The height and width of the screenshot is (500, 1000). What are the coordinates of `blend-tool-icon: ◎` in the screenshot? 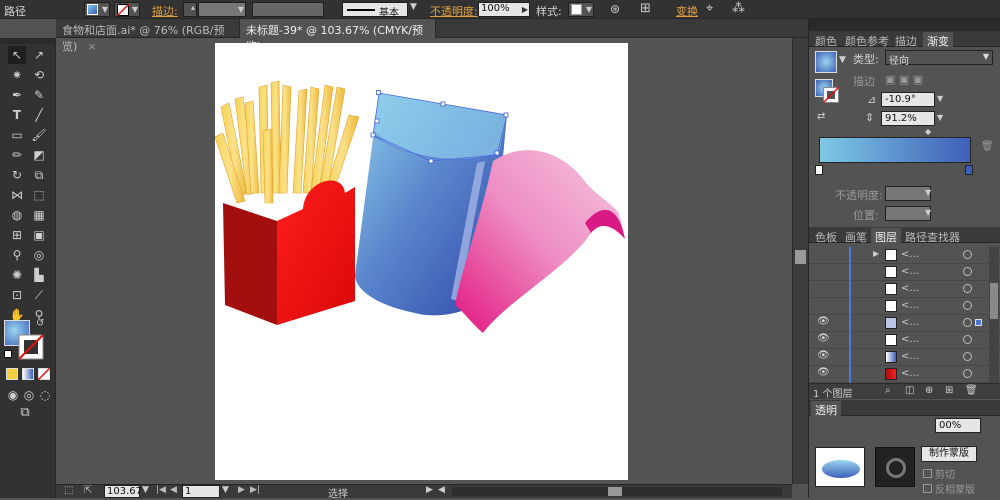 It's located at (39, 255).